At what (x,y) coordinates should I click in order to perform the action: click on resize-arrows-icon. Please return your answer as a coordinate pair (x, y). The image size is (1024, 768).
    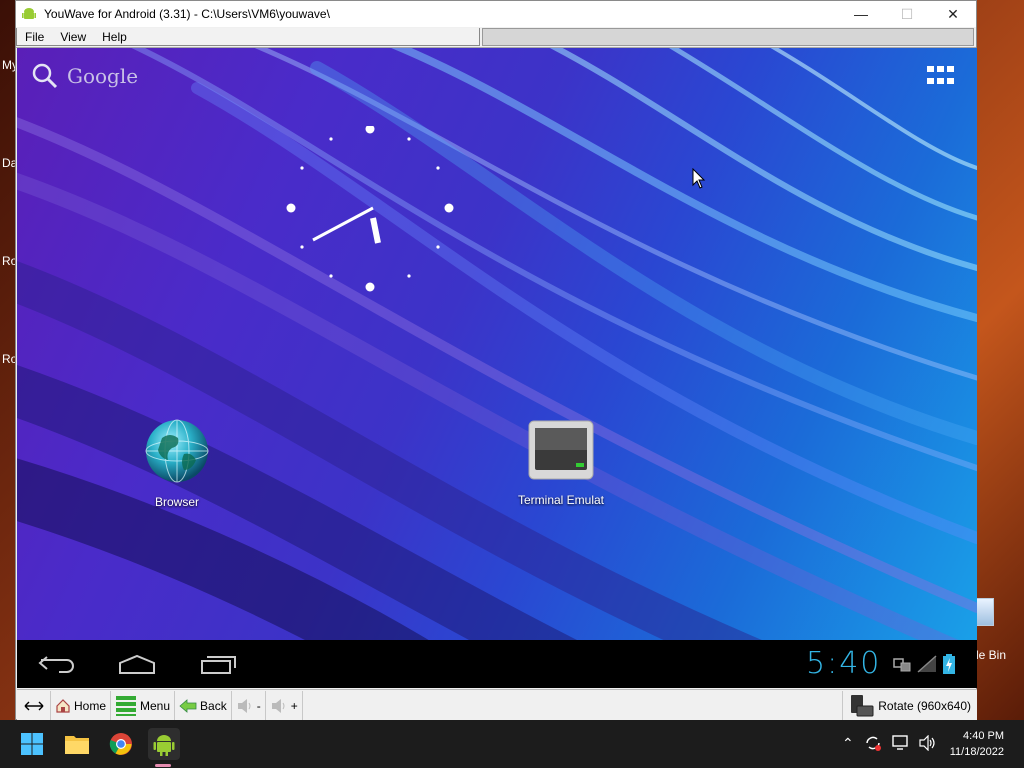
    Looking at the image, I should click on (33, 705).